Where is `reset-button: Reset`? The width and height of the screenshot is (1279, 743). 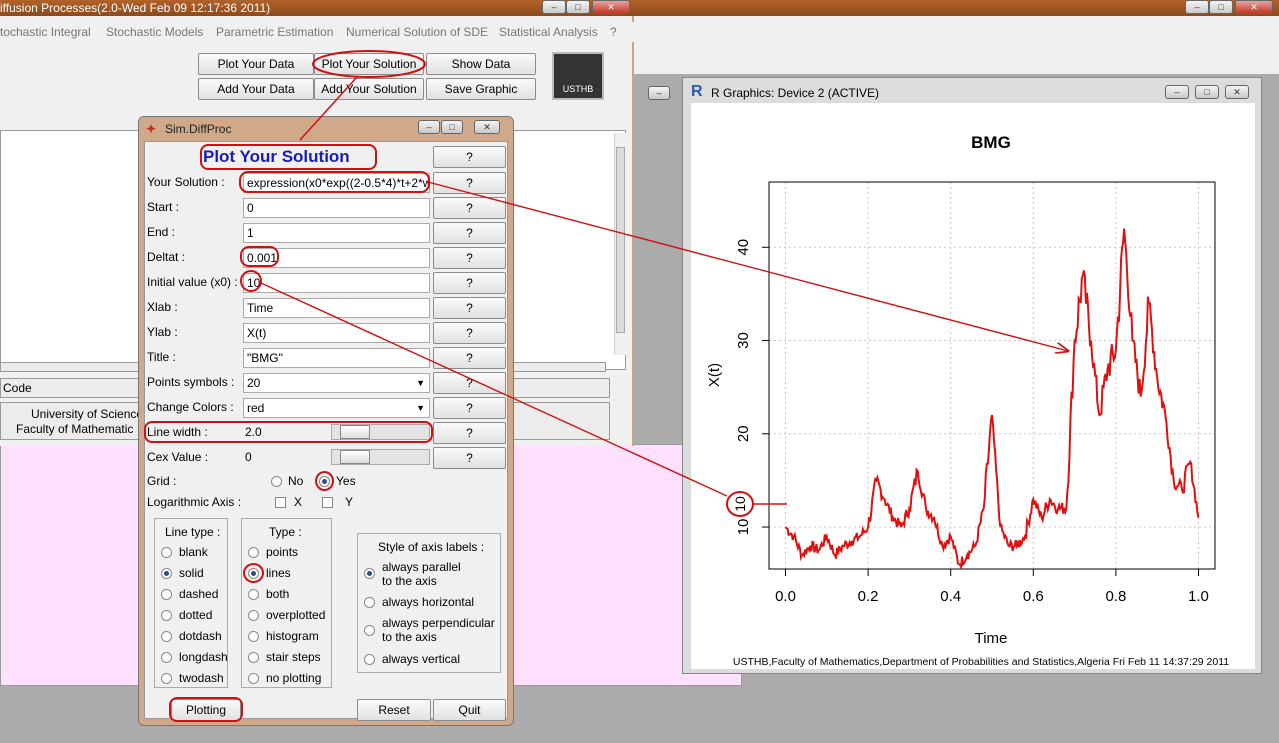 reset-button: Reset is located at coordinates (394, 710).